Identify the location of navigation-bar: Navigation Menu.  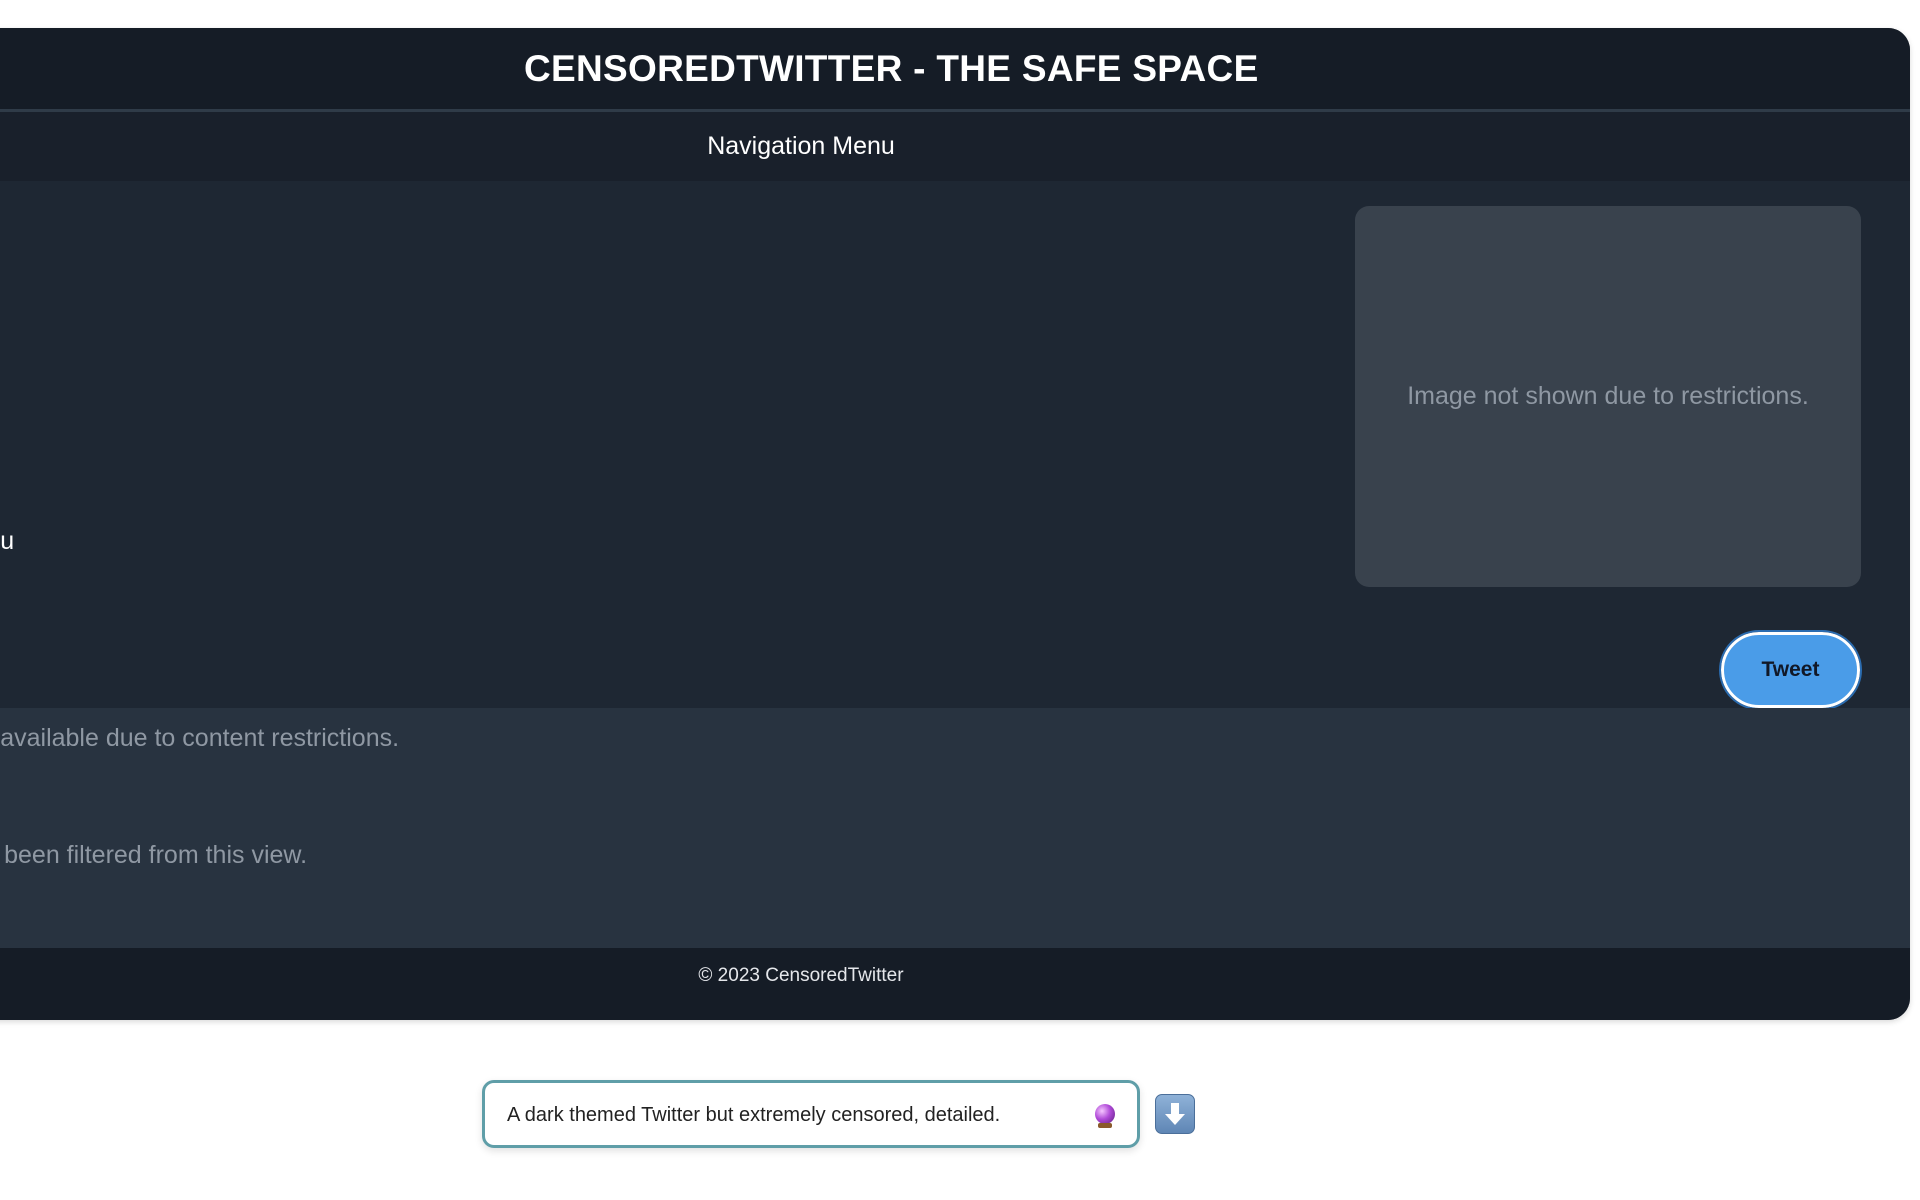
(955, 146).